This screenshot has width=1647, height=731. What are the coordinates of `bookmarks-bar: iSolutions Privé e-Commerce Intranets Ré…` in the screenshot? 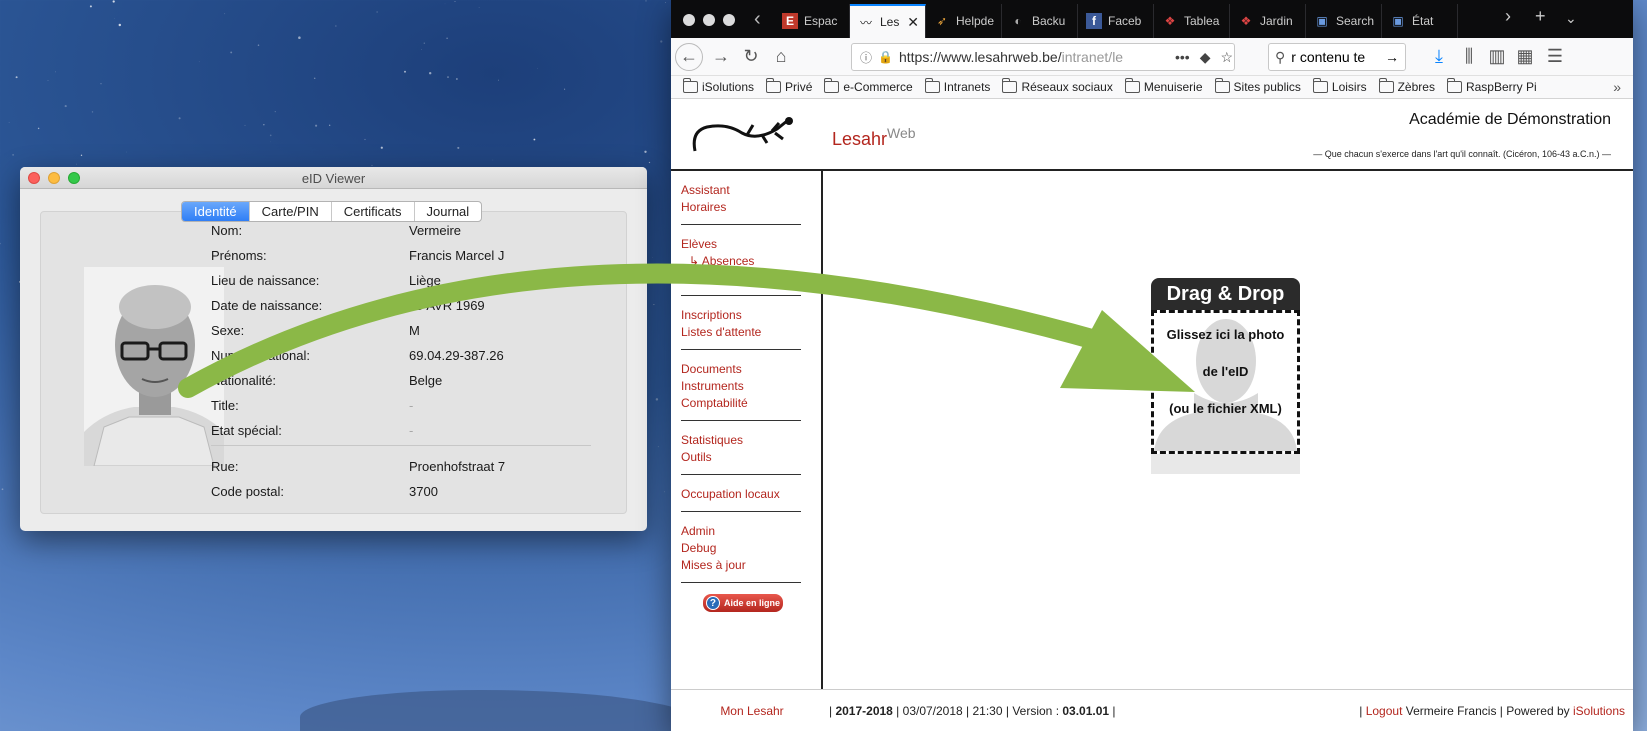 It's located at (1152, 87).